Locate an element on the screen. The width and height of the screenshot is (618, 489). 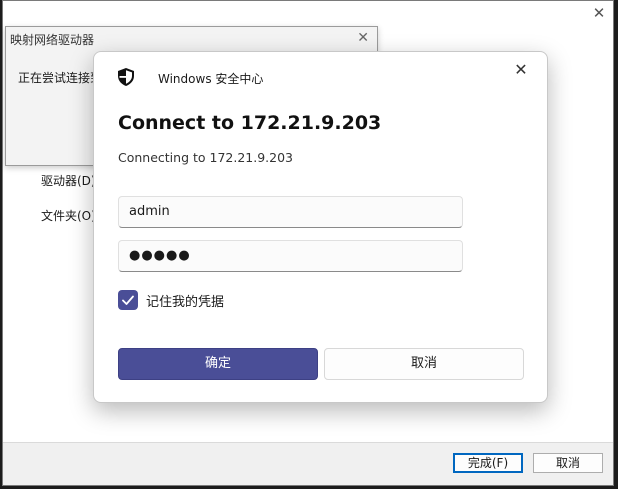
dialog-heading: Connect to 172.21.9.203 is located at coordinates (250, 123).